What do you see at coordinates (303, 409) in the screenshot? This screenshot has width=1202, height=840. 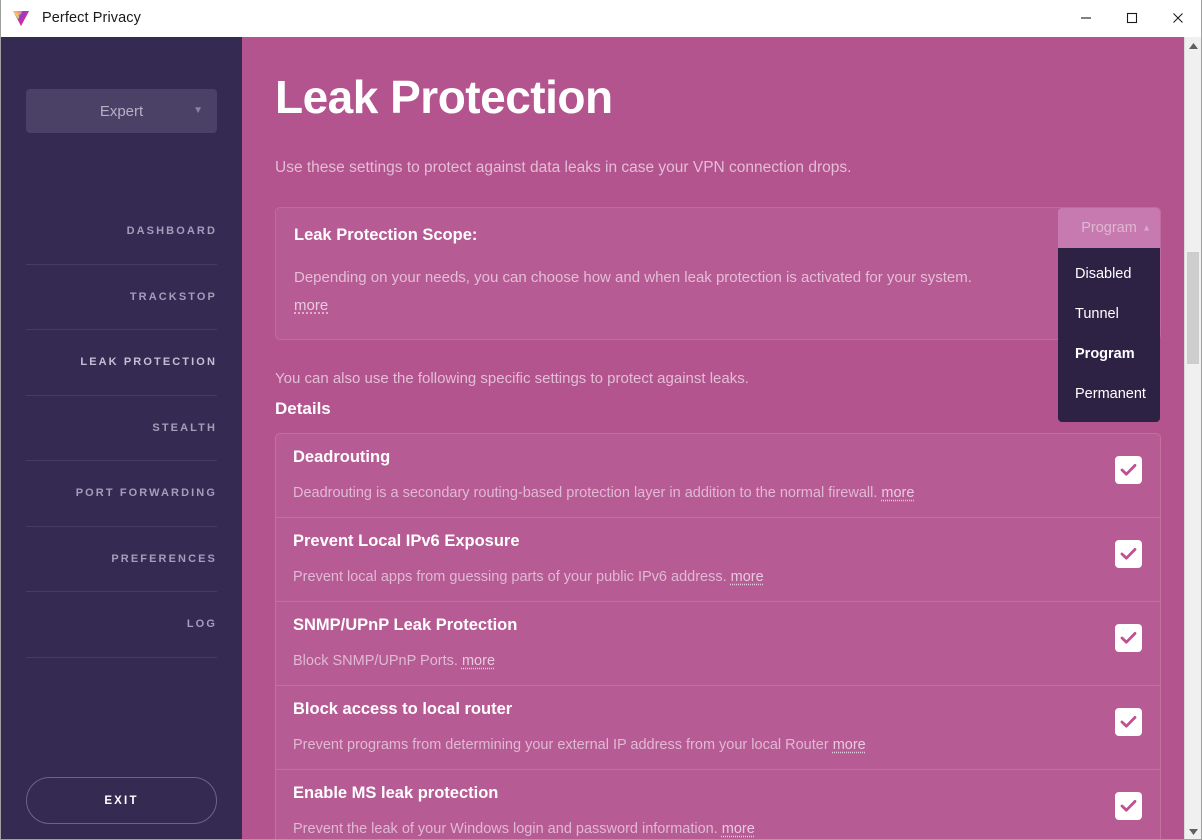 I see `details-section-heading: Details` at bounding box center [303, 409].